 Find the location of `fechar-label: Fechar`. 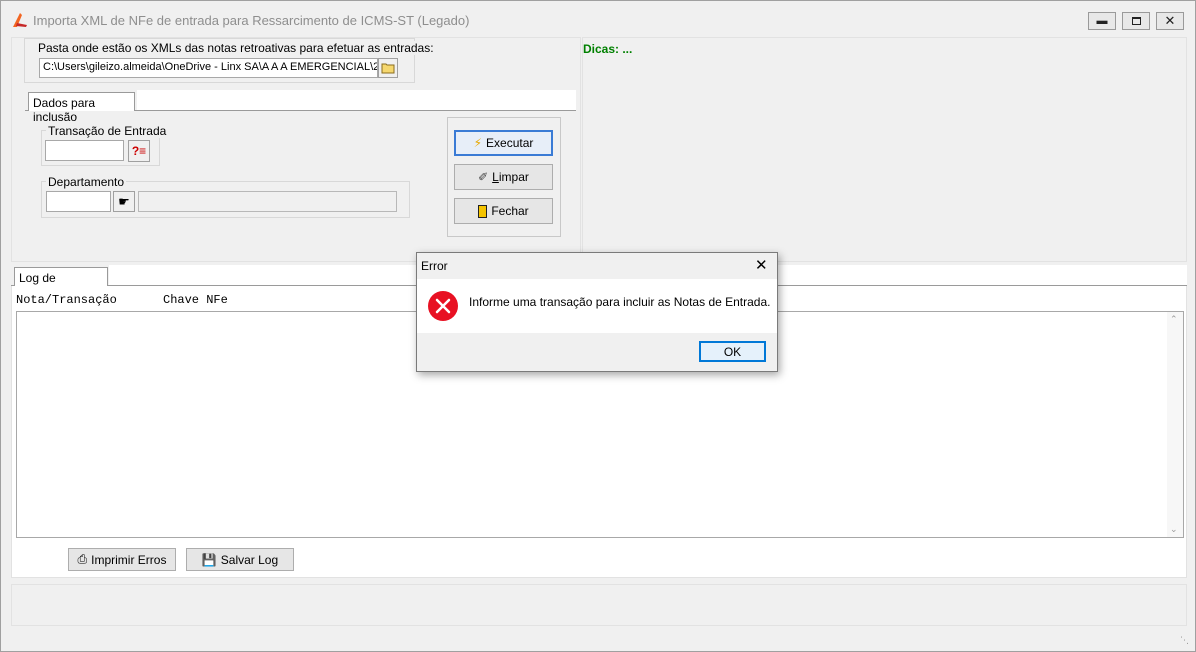

fechar-label: Fechar is located at coordinates (510, 211).